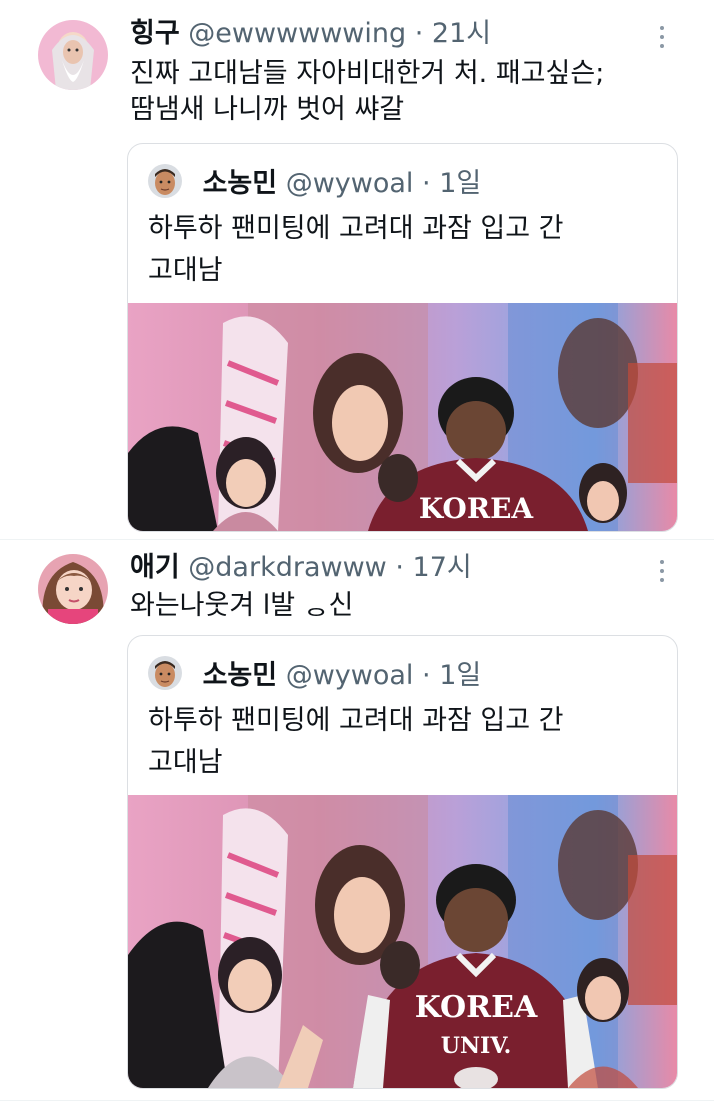 This screenshot has height=1108, width=714. I want to click on display-name: 애기, so click(155, 567).